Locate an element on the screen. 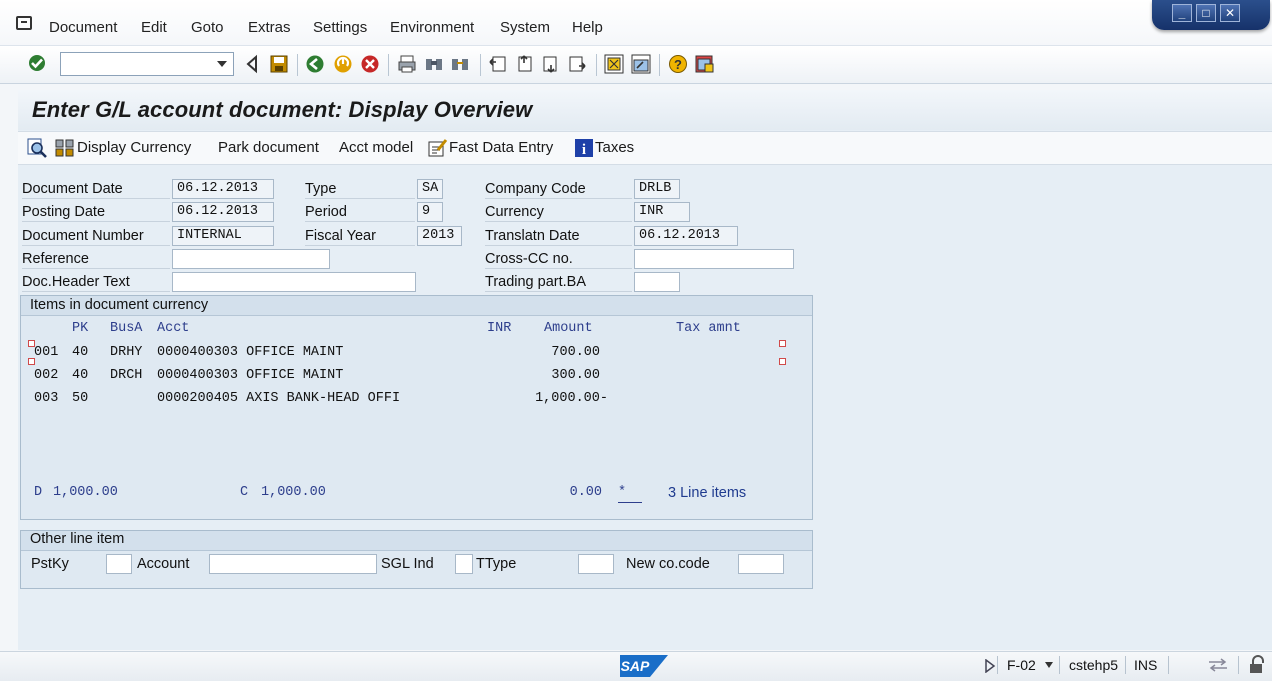 This screenshot has height=681, width=1272. column-acct: Acct is located at coordinates (173, 328).